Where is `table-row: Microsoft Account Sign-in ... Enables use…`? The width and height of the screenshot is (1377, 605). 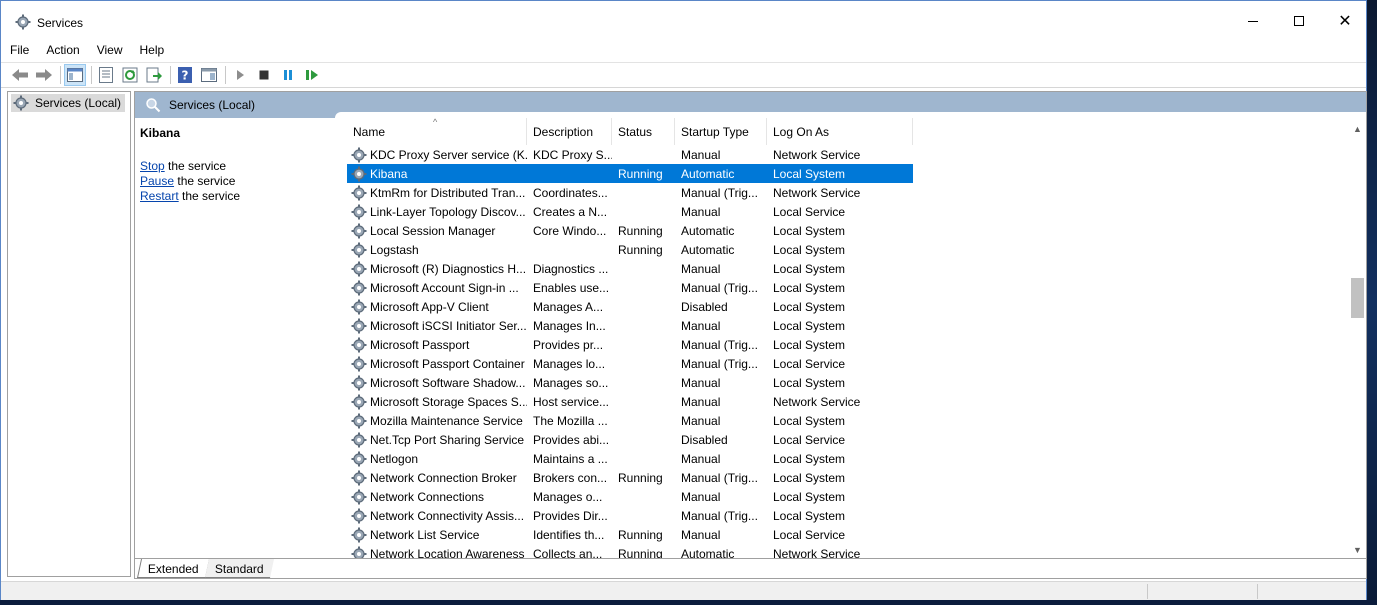 table-row: Microsoft Account Sign-in ... Enables use… is located at coordinates (850, 287).